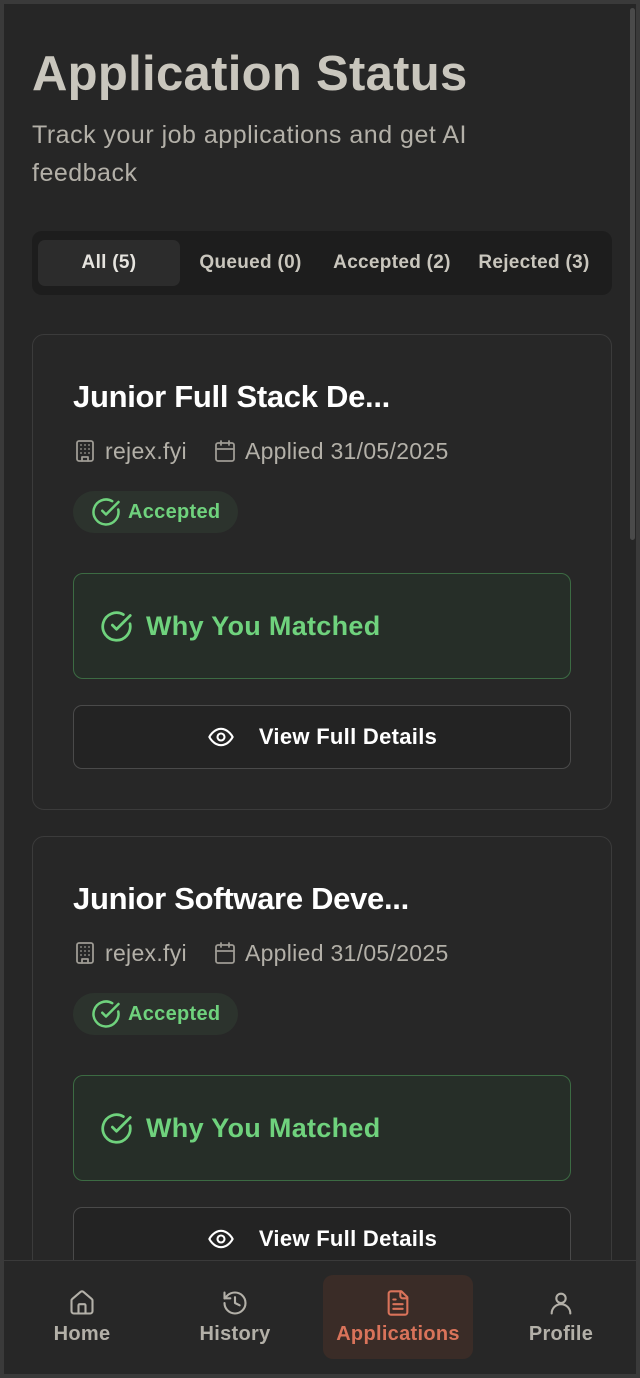  What do you see at coordinates (561, 1333) in the screenshot?
I see `nav-label-profile: Profile` at bounding box center [561, 1333].